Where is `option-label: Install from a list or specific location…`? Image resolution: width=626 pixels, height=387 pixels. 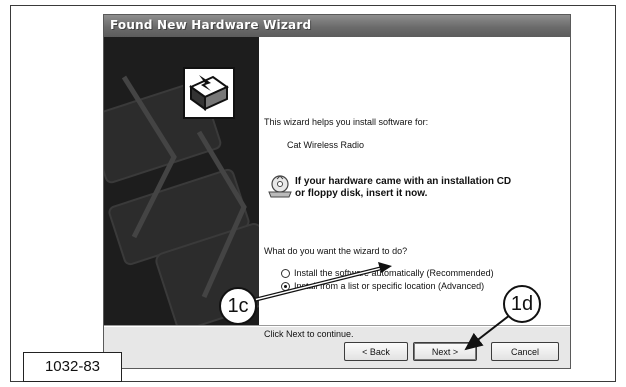
option-label: Install from a list or specific location… is located at coordinates (389, 286).